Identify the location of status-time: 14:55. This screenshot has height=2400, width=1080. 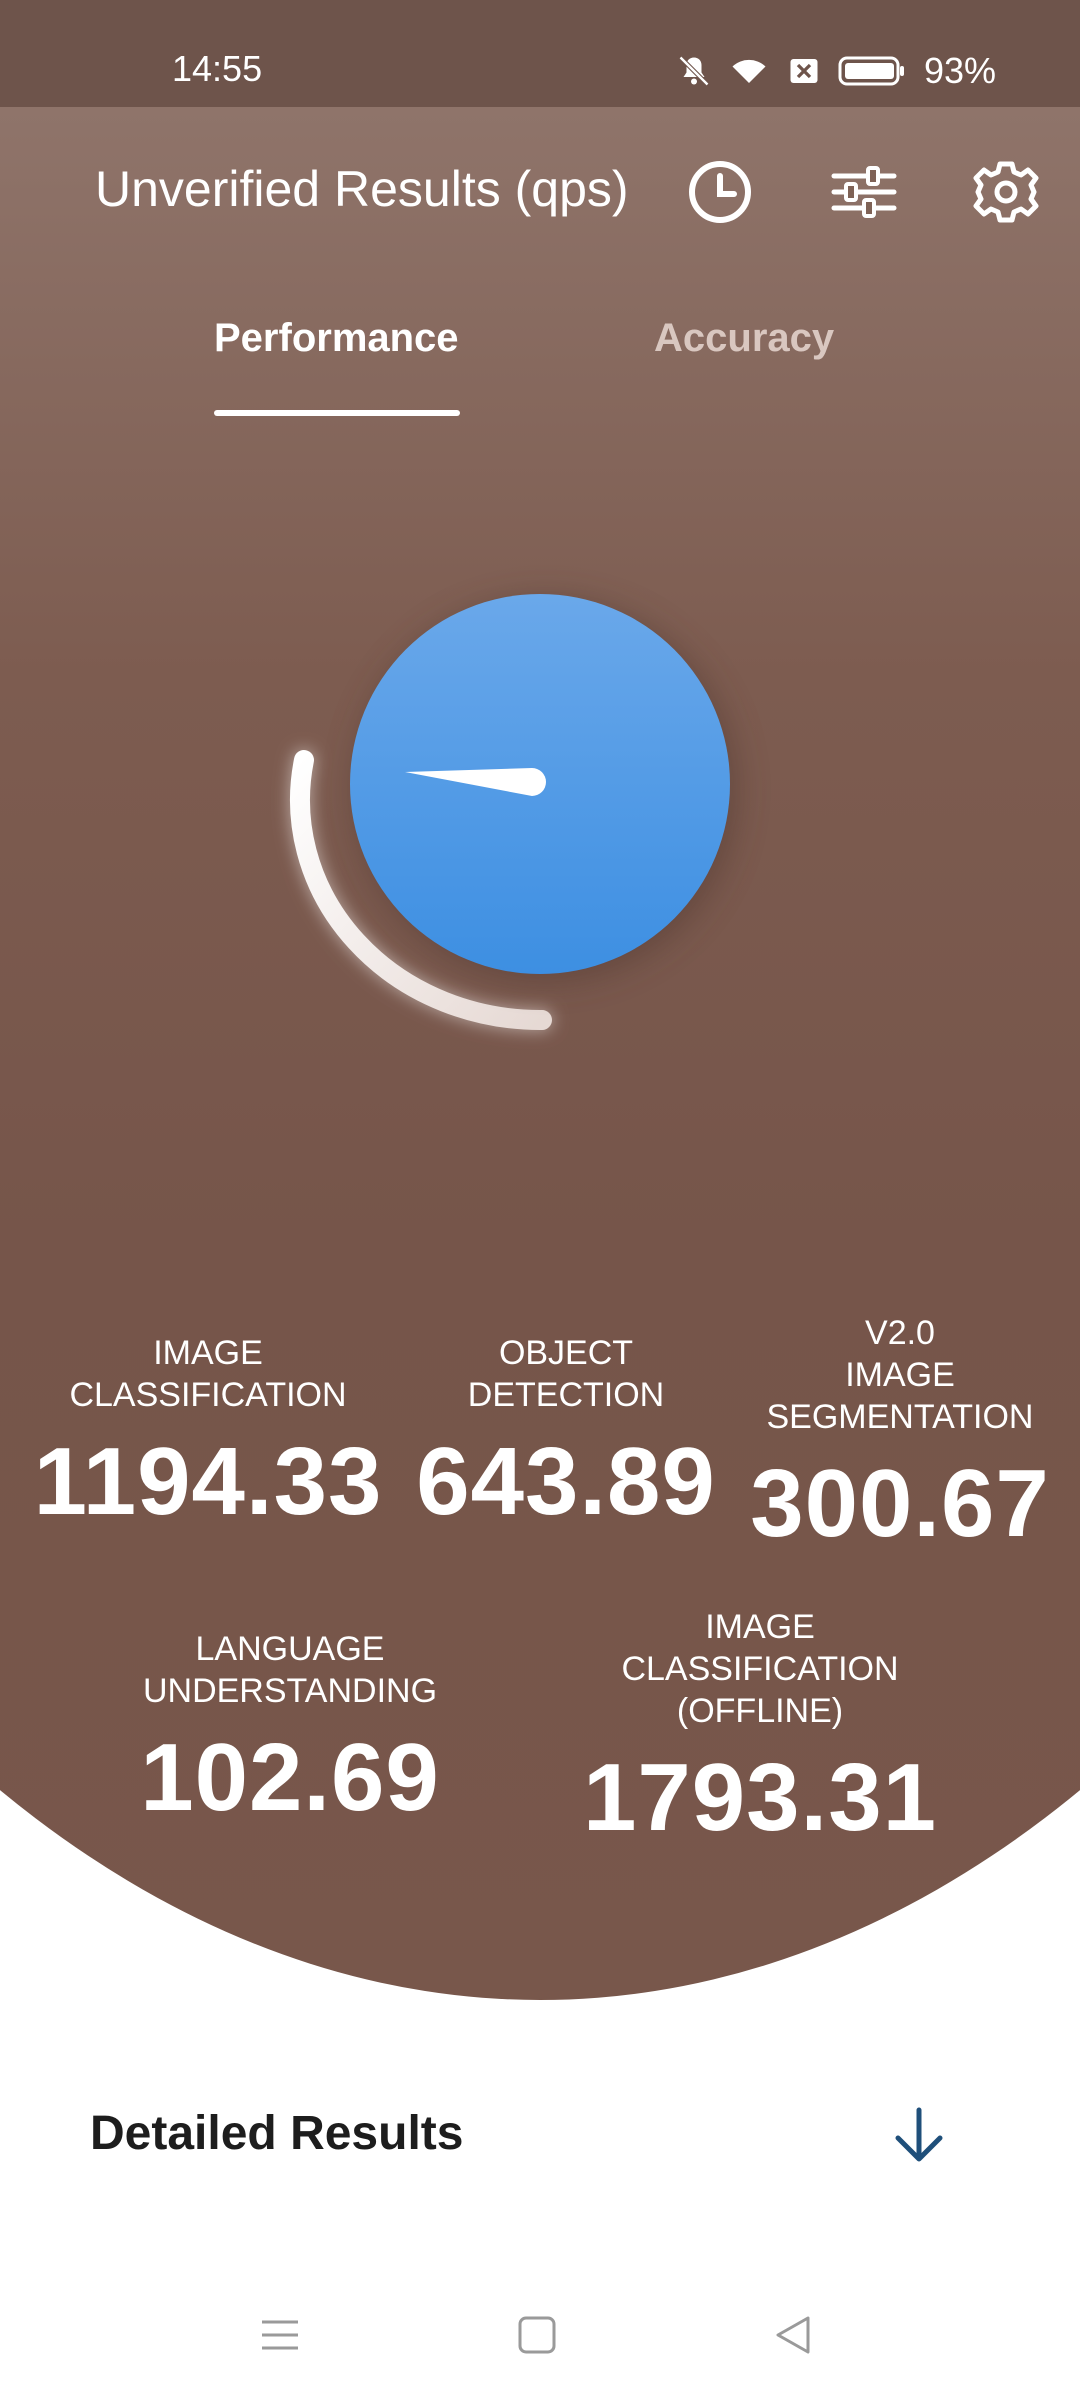
(217, 68).